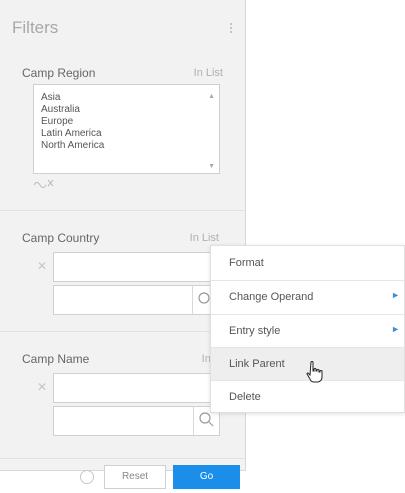  I want to click on menu-item-change-operand: Change Operand ►, so click(307, 297).